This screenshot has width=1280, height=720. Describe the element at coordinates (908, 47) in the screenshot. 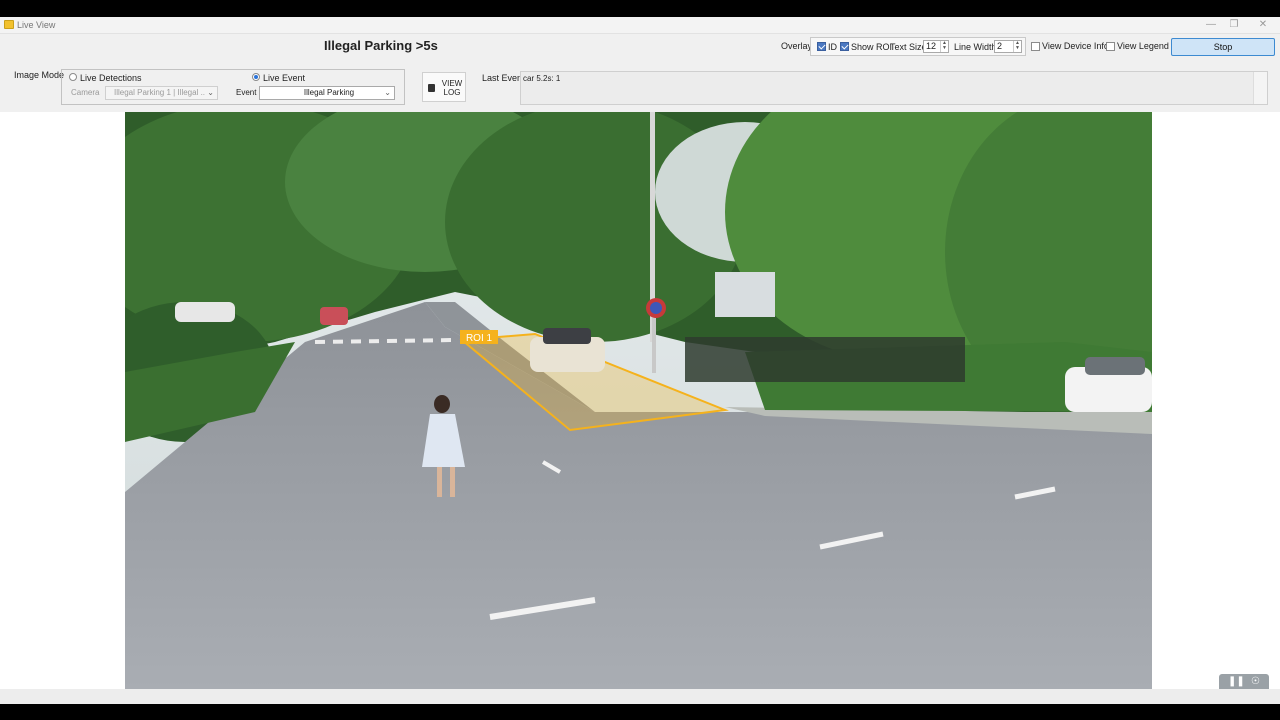

I see `text-size-label: Text Size` at that location.